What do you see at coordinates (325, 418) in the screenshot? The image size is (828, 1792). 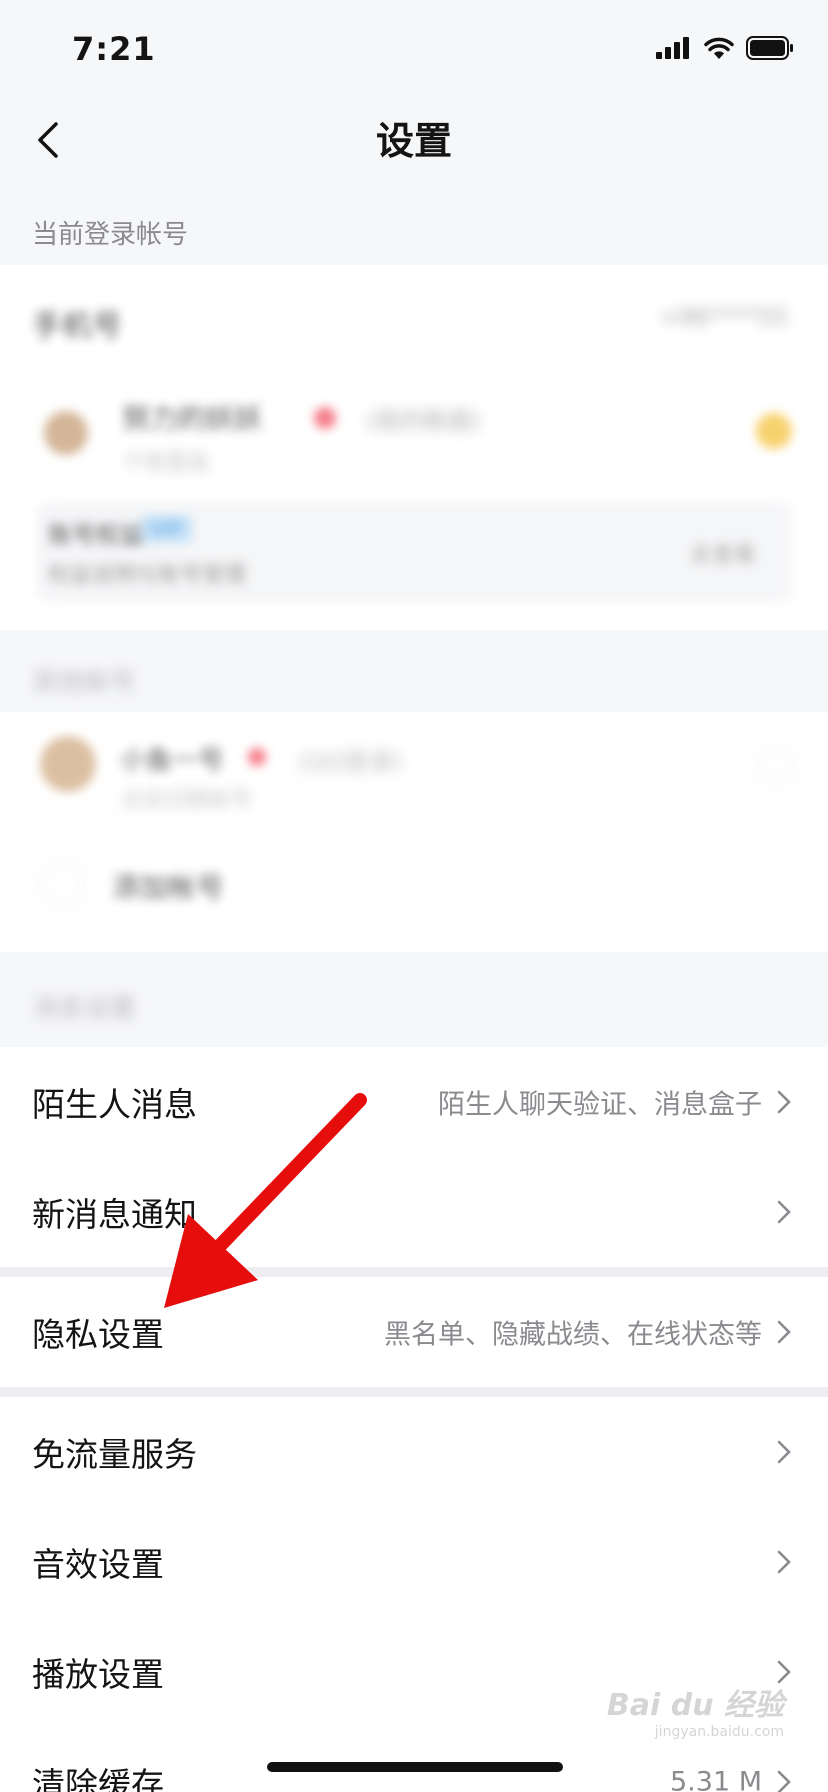 I see `verified-badge` at bounding box center [325, 418].